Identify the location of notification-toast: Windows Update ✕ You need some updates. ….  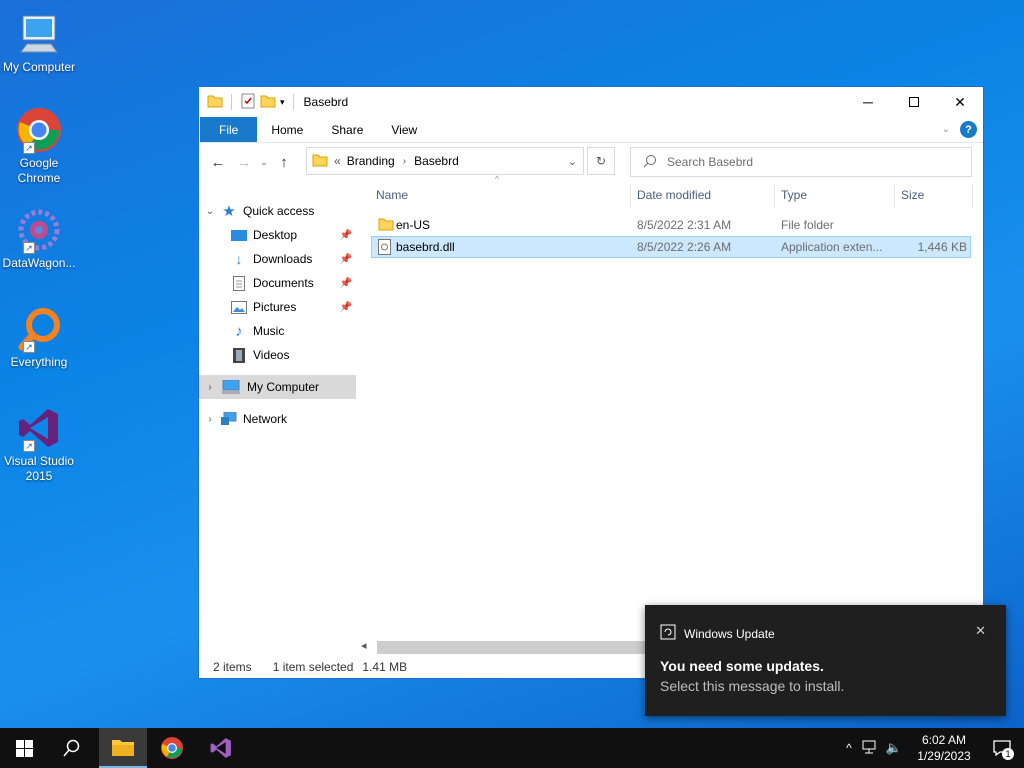
(825, 660).